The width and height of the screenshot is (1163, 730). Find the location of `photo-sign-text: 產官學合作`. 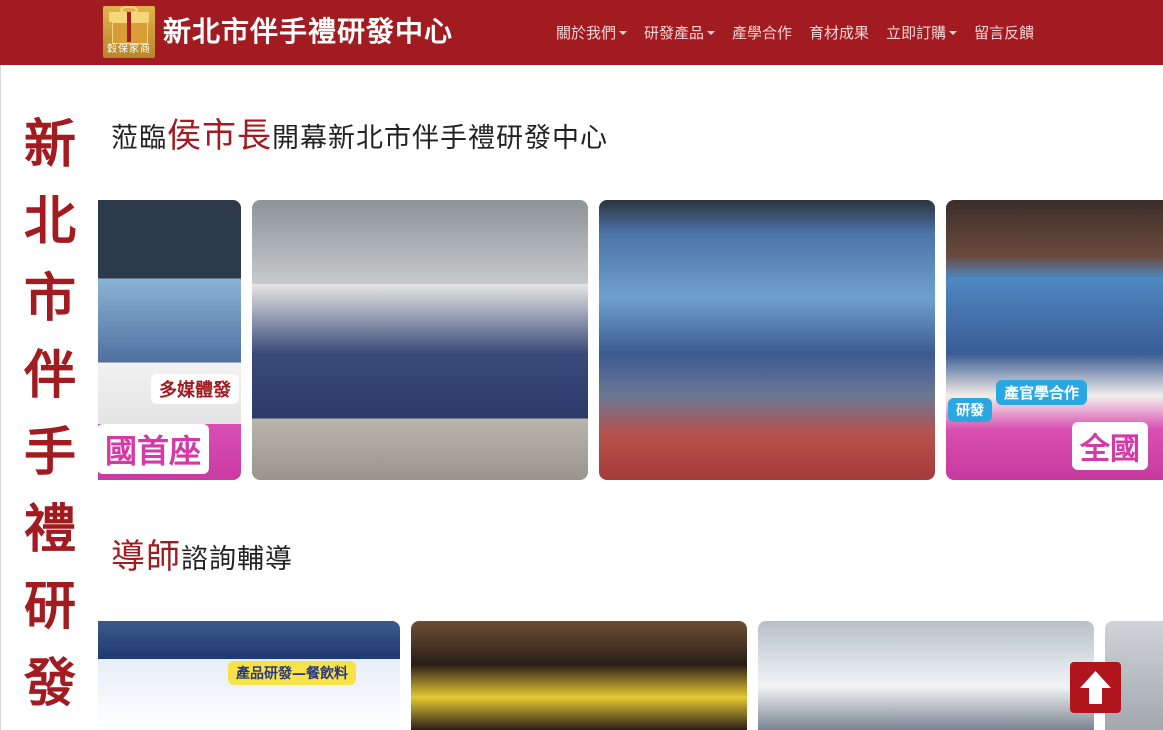

photo-sign-text: 產官學合作 is located at coordinates (1042, 392).